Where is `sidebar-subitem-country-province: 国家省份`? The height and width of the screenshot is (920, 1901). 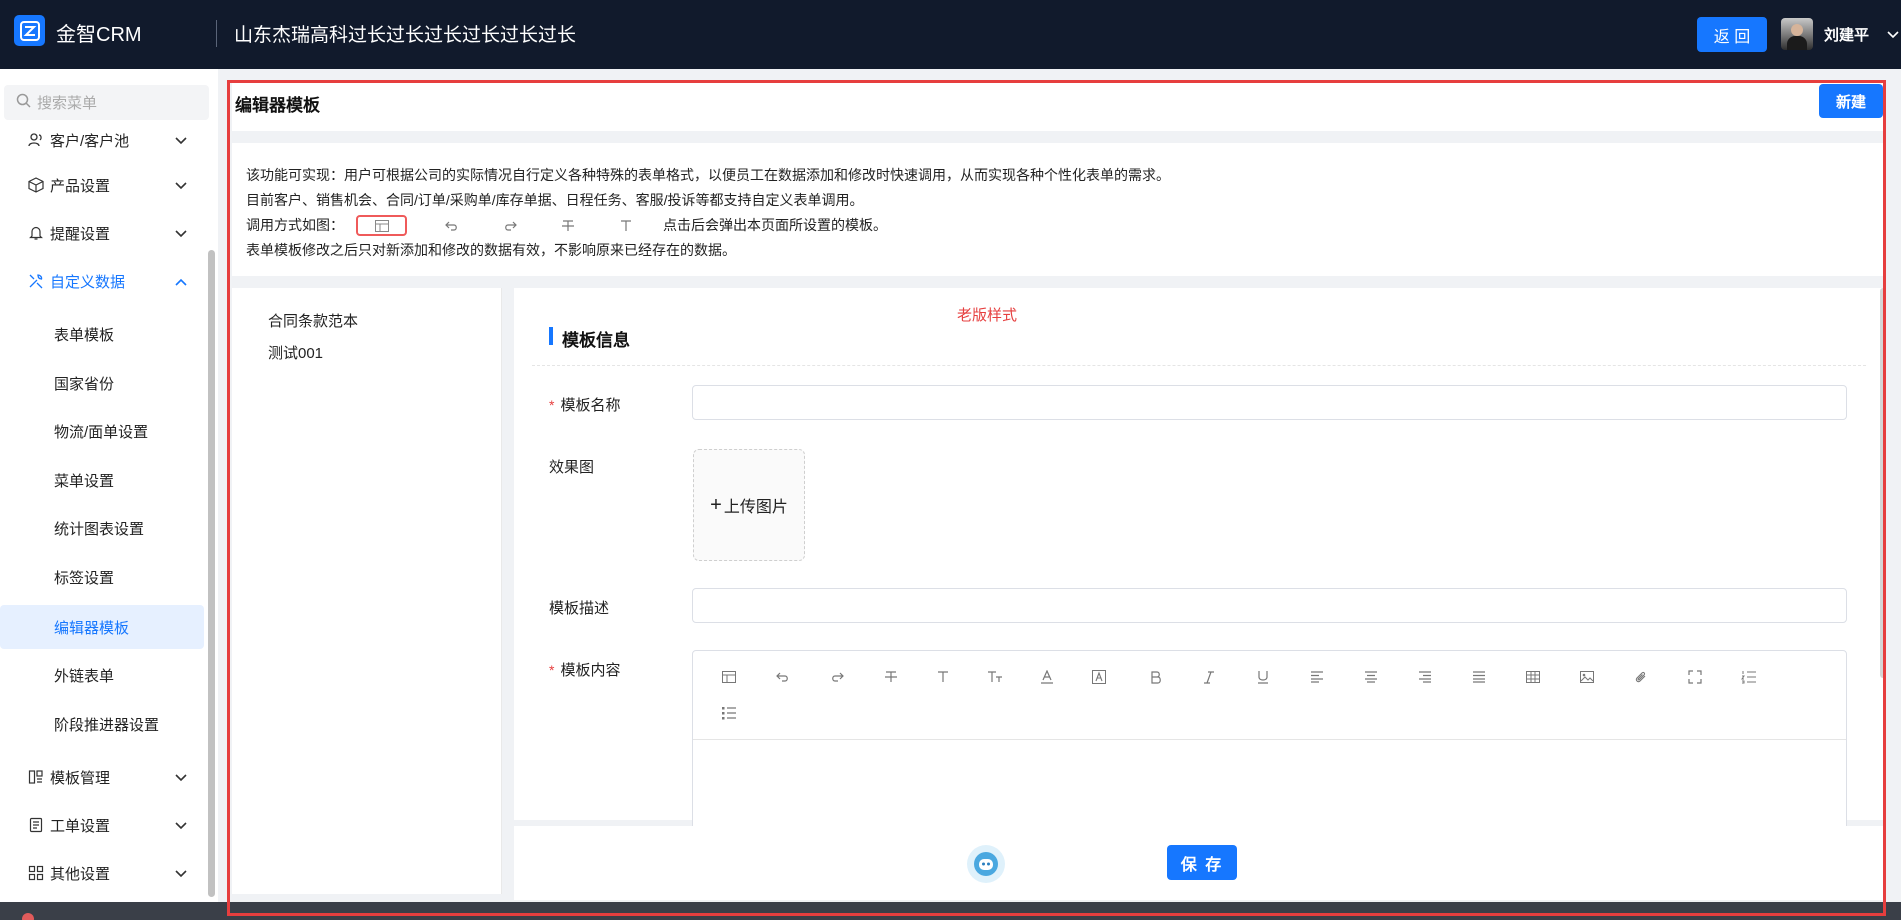 sidebar-subitem-country-province: 国家省份 is located at coordinates (102, 383).